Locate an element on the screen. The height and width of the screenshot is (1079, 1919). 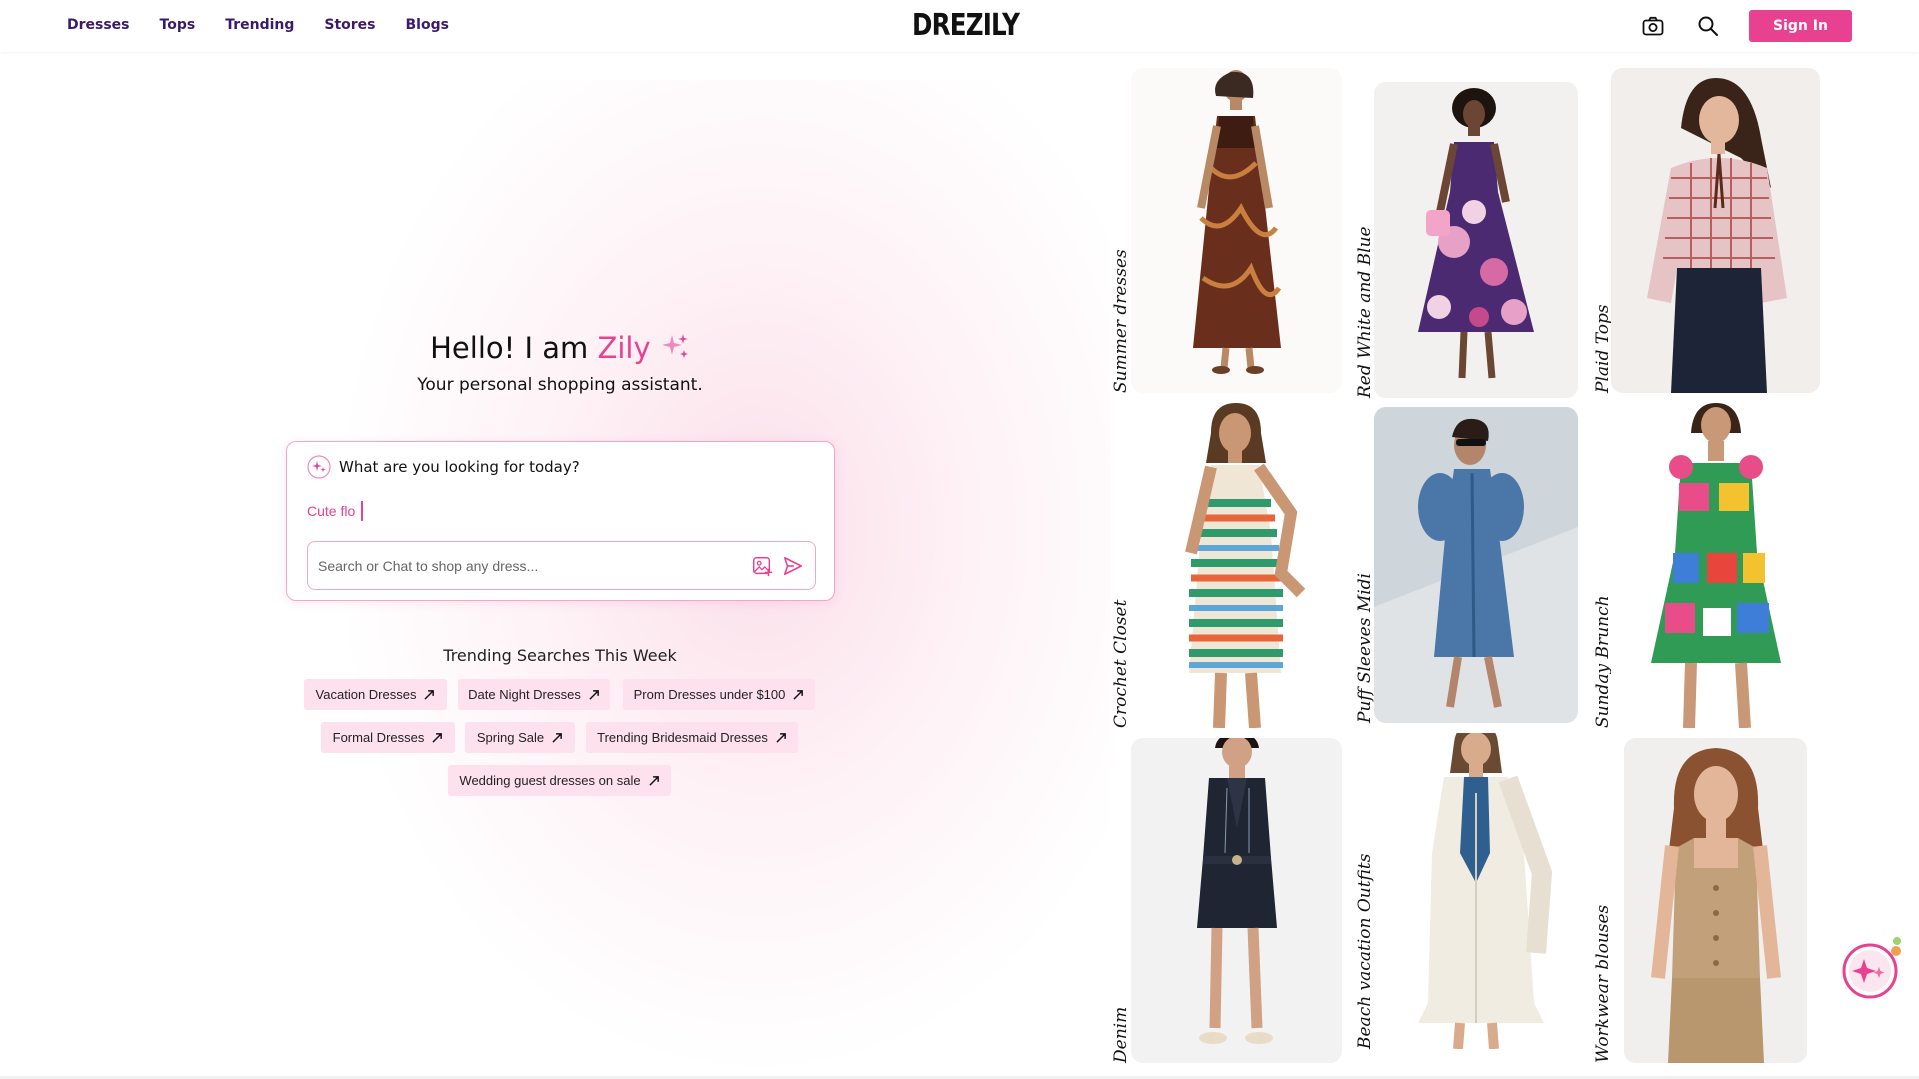
sign-in-button: Sign In is located at coordinates (1800, 26).